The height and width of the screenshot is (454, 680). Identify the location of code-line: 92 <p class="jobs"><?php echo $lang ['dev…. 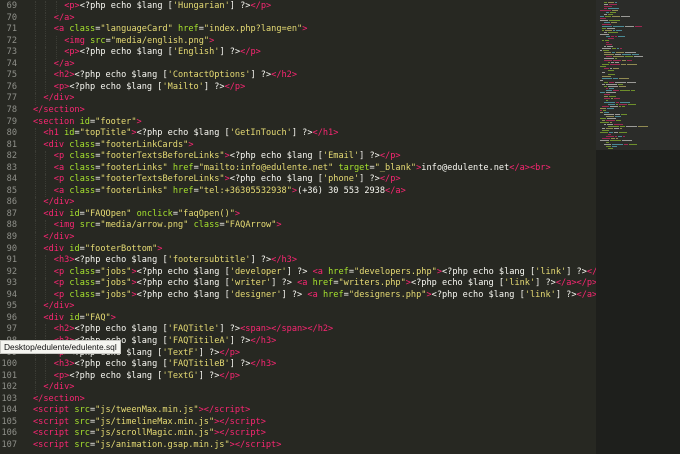
(298, 272).